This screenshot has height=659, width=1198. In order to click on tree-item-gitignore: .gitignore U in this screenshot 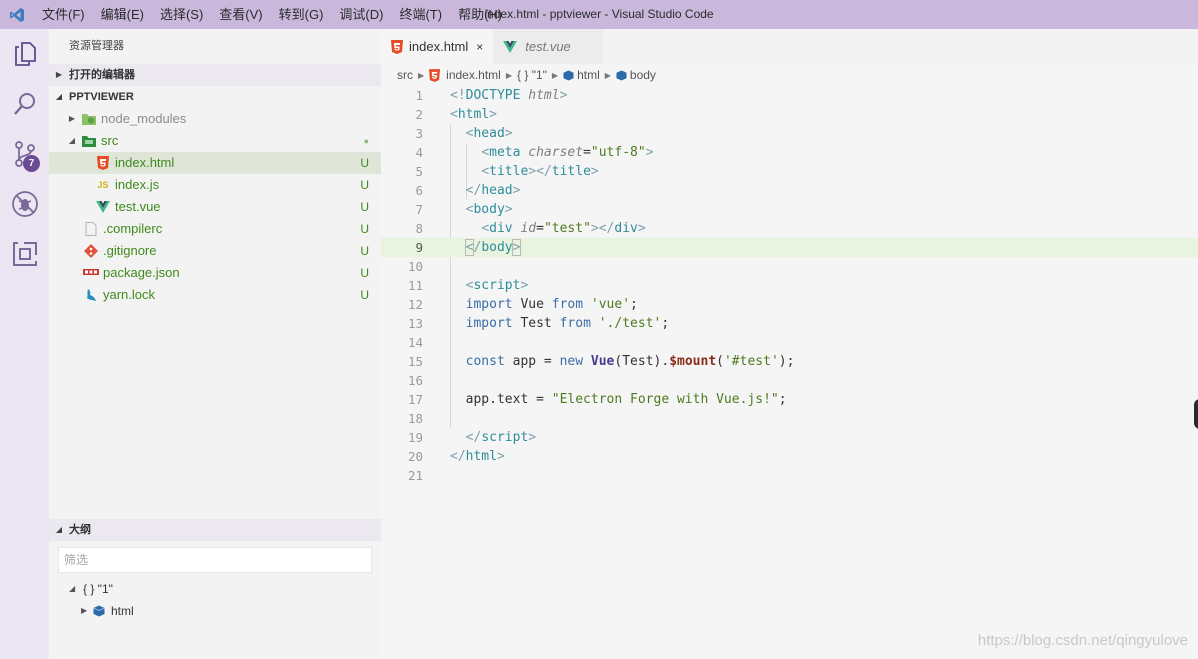, I will do `click(215, 251)`.